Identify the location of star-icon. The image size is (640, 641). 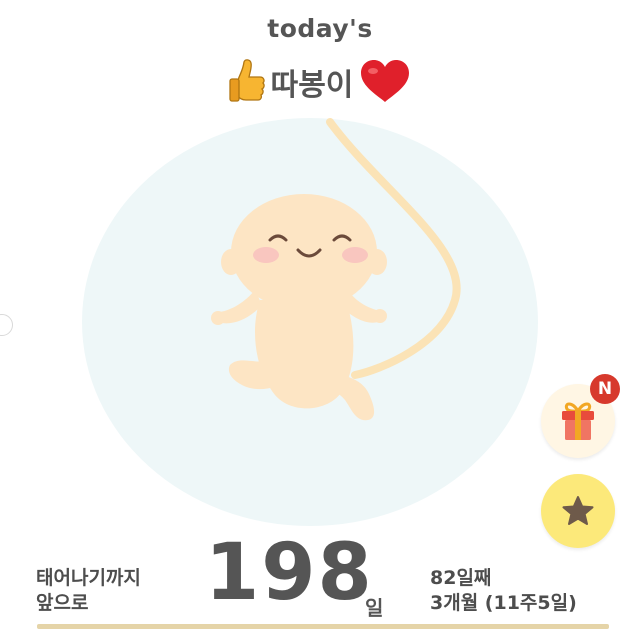
(578, 510).